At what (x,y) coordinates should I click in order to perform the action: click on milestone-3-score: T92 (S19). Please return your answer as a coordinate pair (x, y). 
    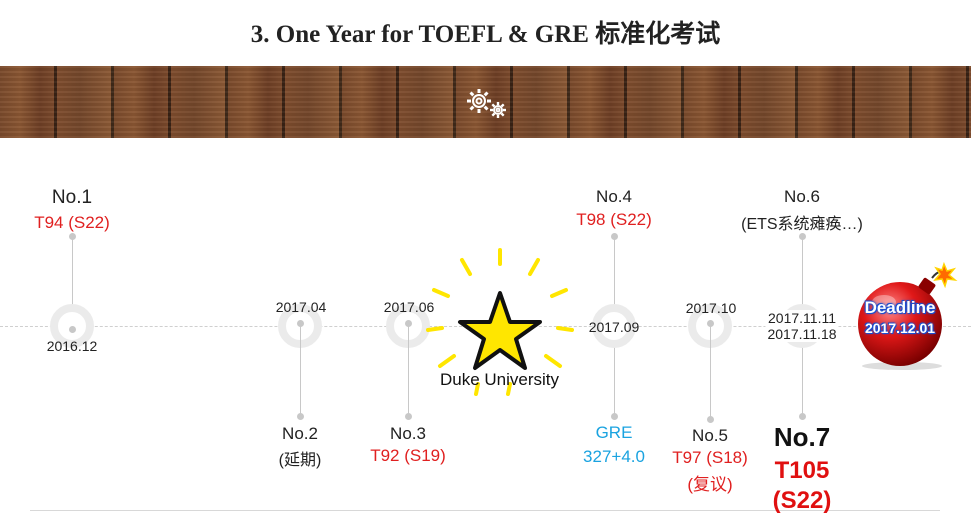
    Looking at the image, I should click on (408, 455).